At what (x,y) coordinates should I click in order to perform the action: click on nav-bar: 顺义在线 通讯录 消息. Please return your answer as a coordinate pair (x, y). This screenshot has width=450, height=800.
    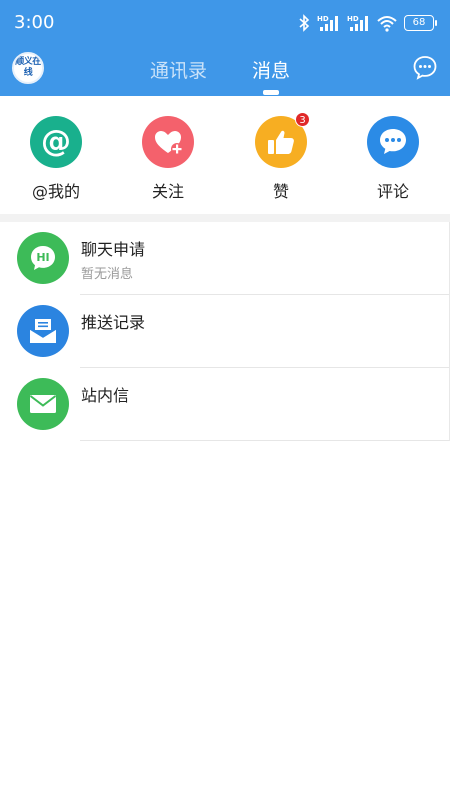
    Looking at the image, I should click on (225, 71).